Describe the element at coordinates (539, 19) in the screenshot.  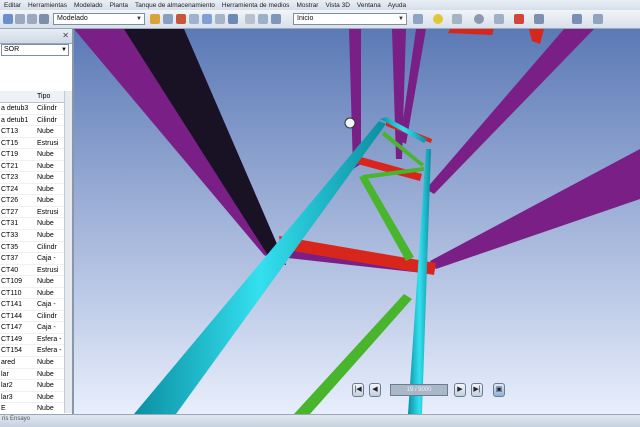
I see `snapshot-icon` at that location.